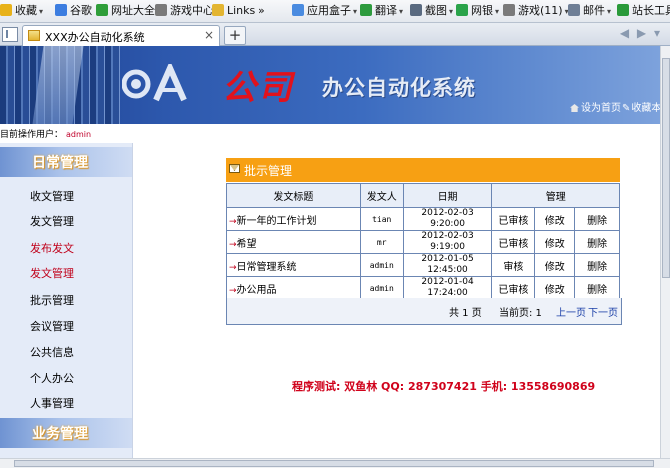  What do you see at coordinates (32, 135) in the screenshot?
I see `current-user-label: 目前操作用户：` at bounding box center [32, 135].